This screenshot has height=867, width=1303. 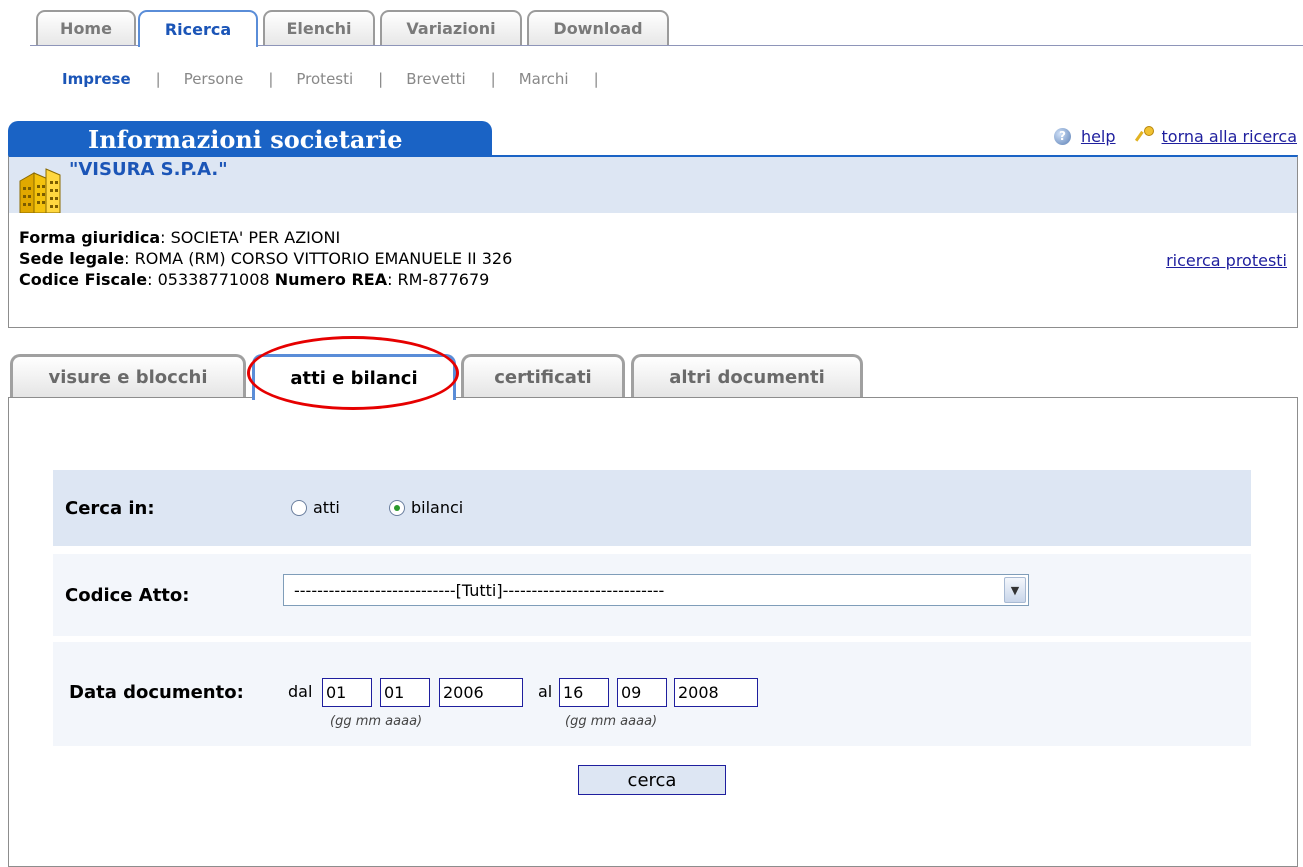 I want to click on forma-giuridica-line: Forma giuridica: SOCIETA' PER AZIONI, so click(x=265, y=237).